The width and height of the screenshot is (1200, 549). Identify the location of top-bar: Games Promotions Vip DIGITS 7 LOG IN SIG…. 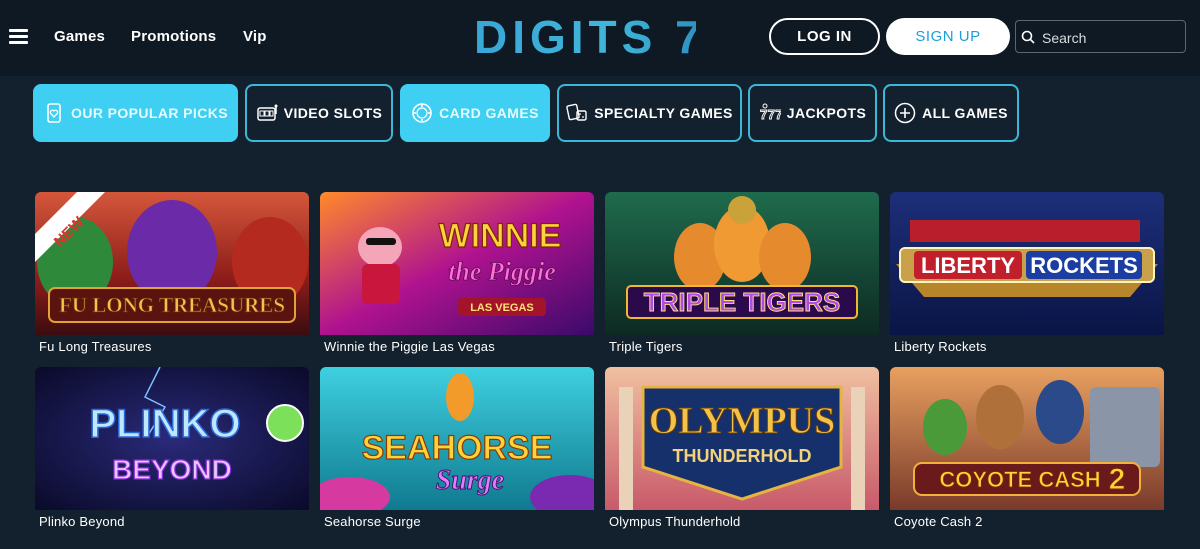
(600, 38).